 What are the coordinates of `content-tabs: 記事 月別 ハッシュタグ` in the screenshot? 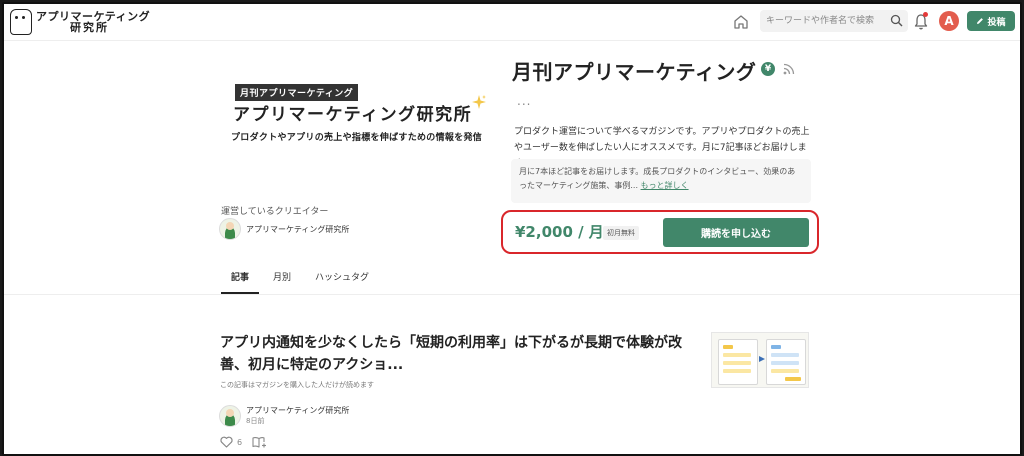 It's located at (300, 281).